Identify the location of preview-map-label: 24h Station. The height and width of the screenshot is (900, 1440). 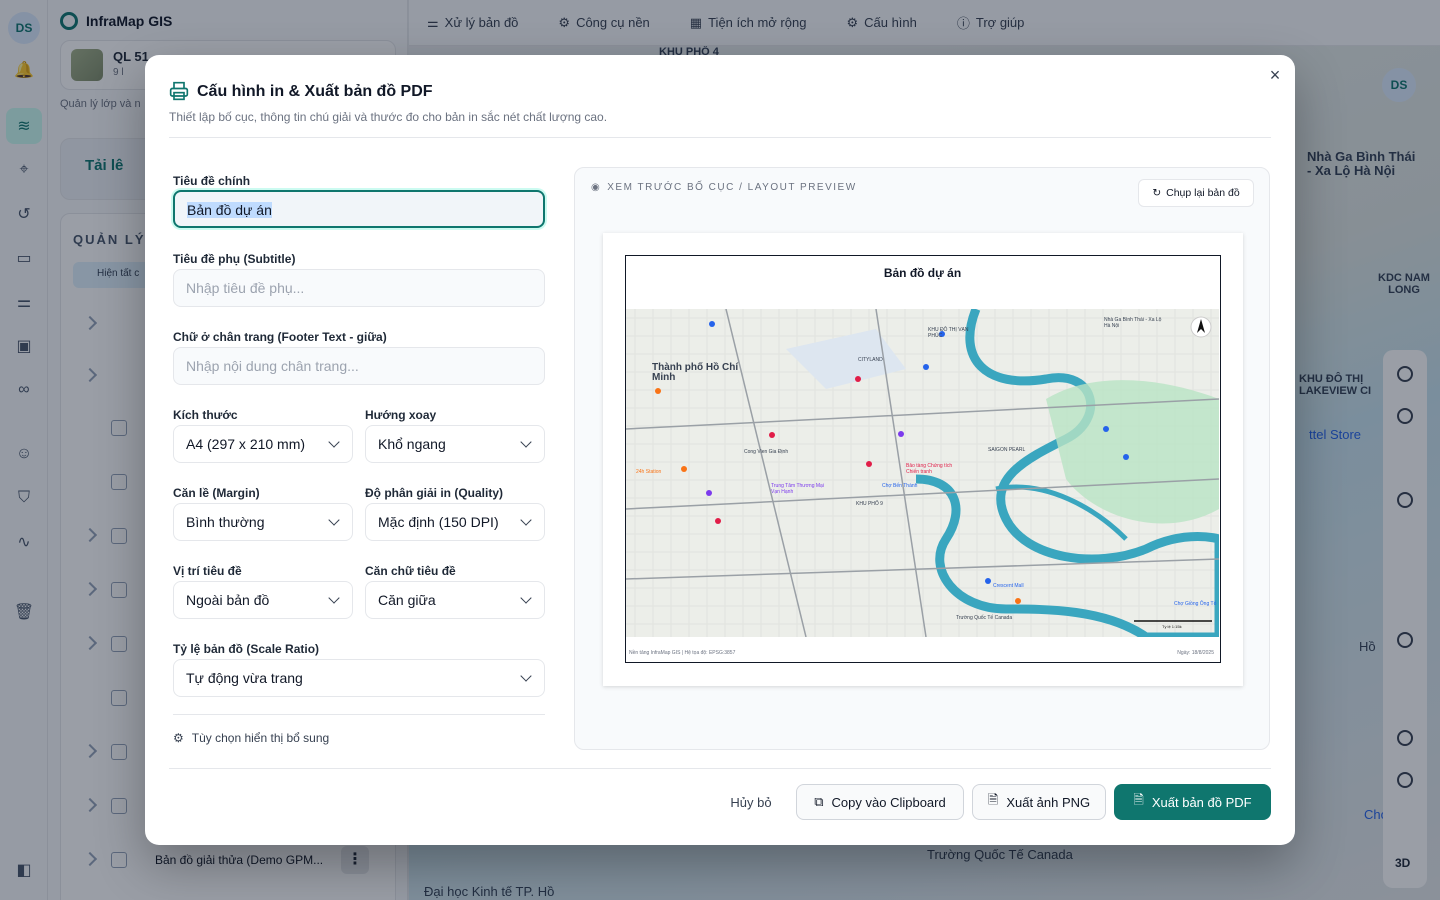
(649, 472).